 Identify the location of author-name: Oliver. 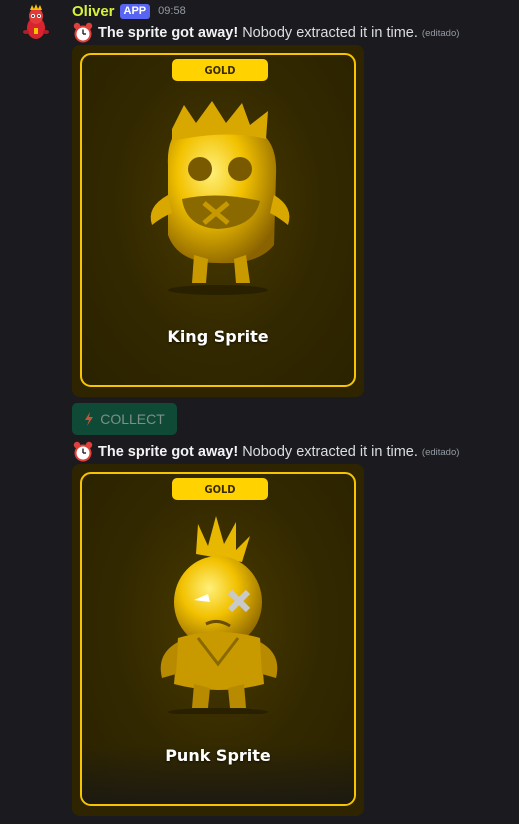
(93, 11).